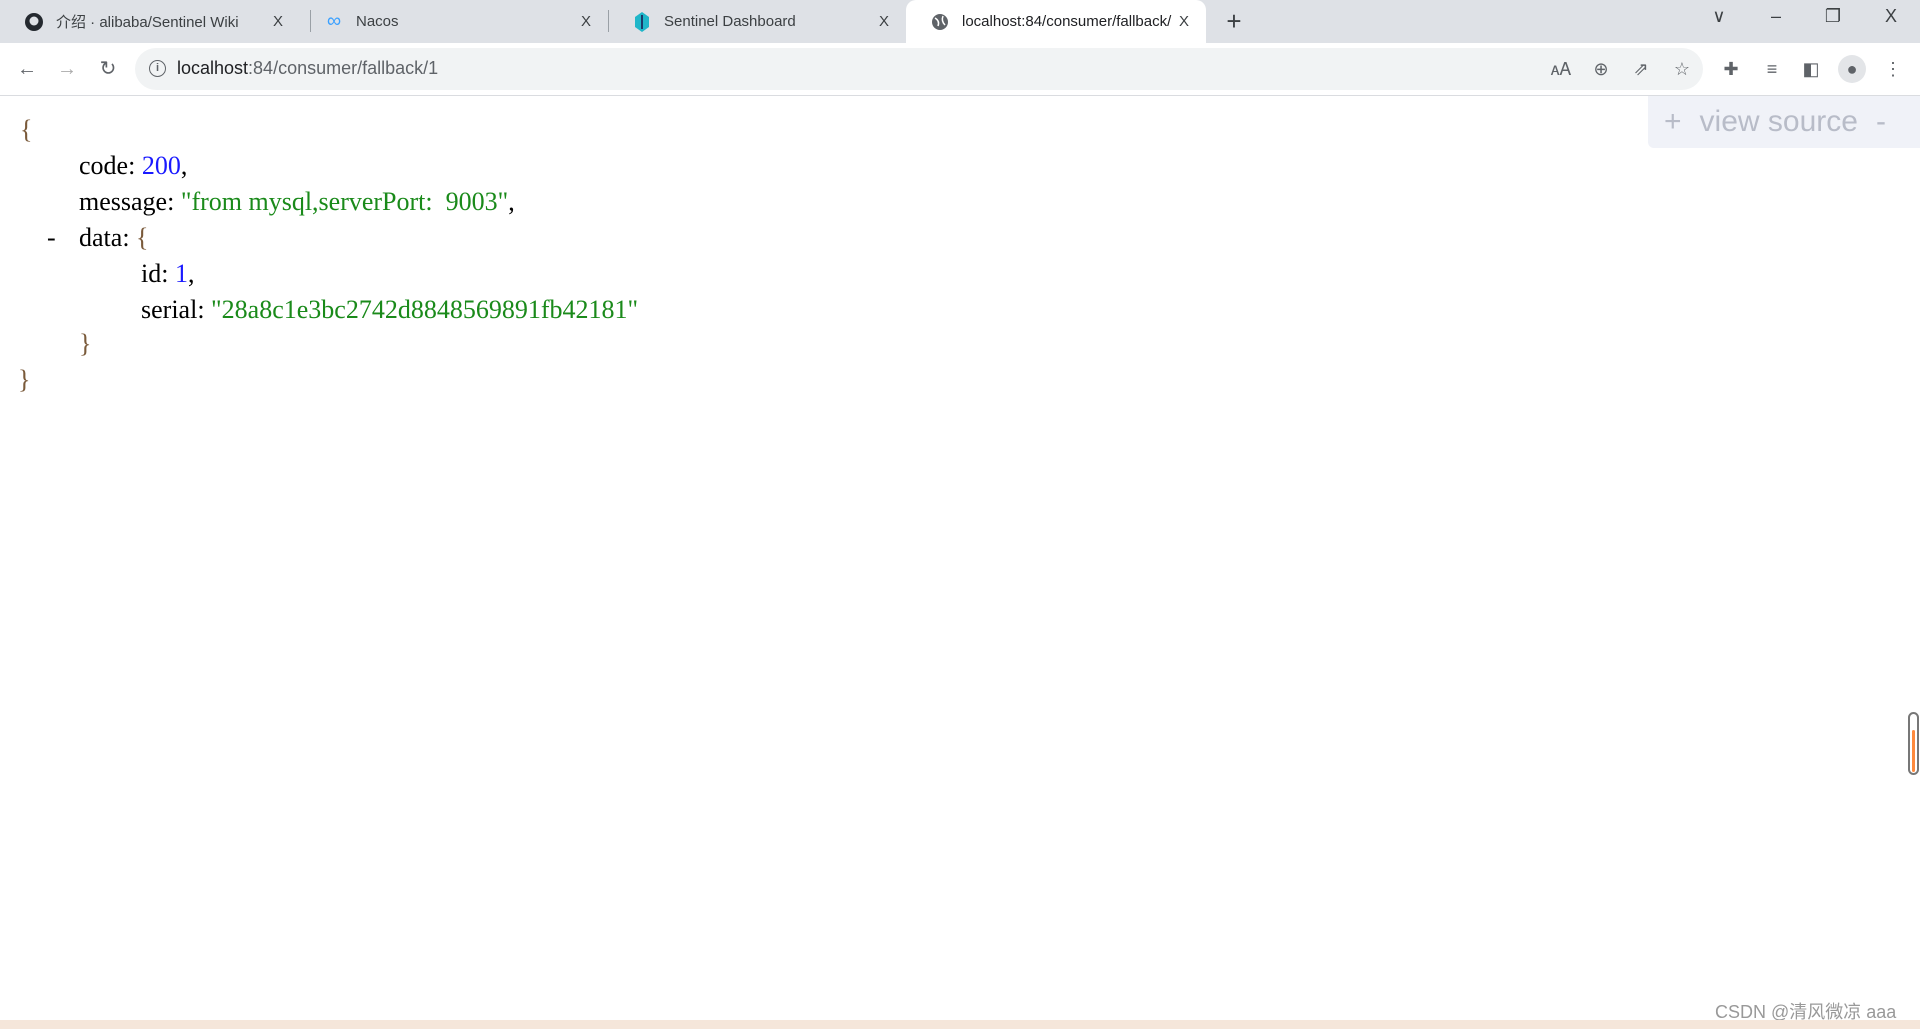 Image resolution: width=1920 pixels, height=1029 pixels. Describe the element at coordinates (142, 237) in the screenshot. I see `json-brace: {` at that location.